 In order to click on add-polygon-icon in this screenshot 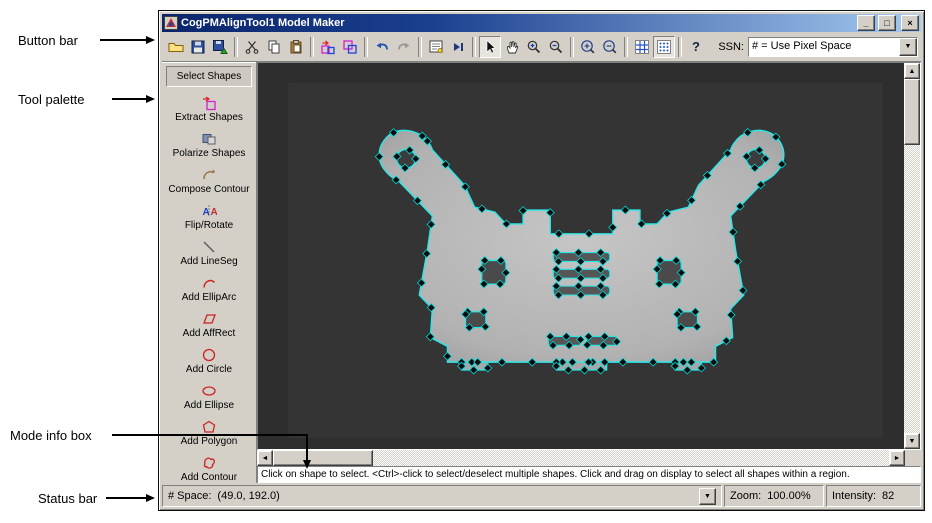, I will do `click(209, 426)`.